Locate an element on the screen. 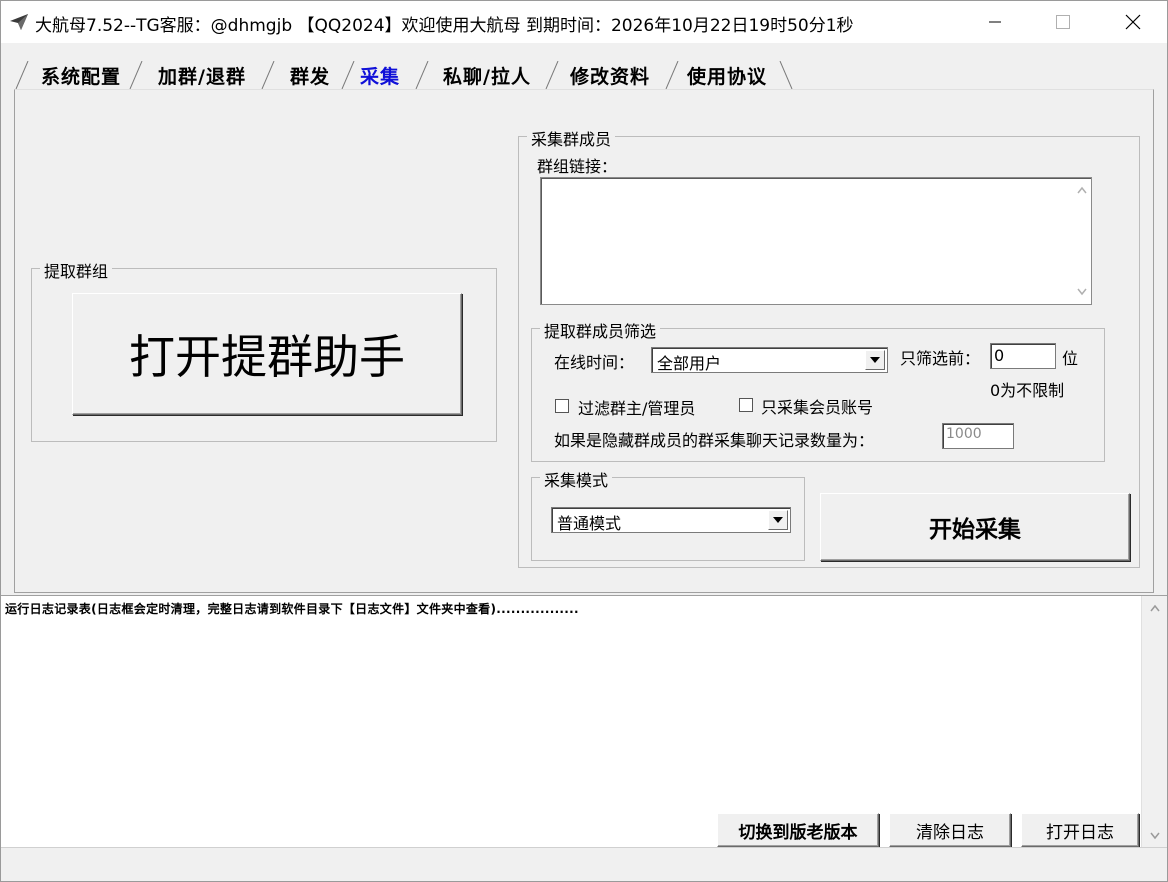  open-group-helper-button: 打开提群助手 is located at coordinates (267, 354).